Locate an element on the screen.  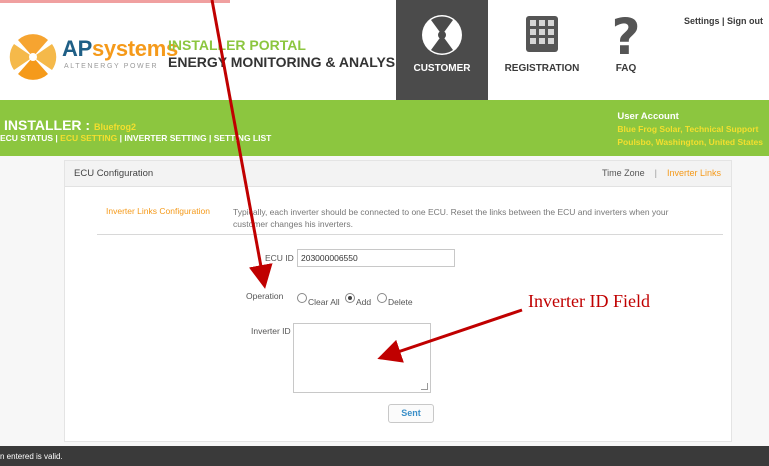
arrow-to-inverter-id is located at coordinates (450, 335).